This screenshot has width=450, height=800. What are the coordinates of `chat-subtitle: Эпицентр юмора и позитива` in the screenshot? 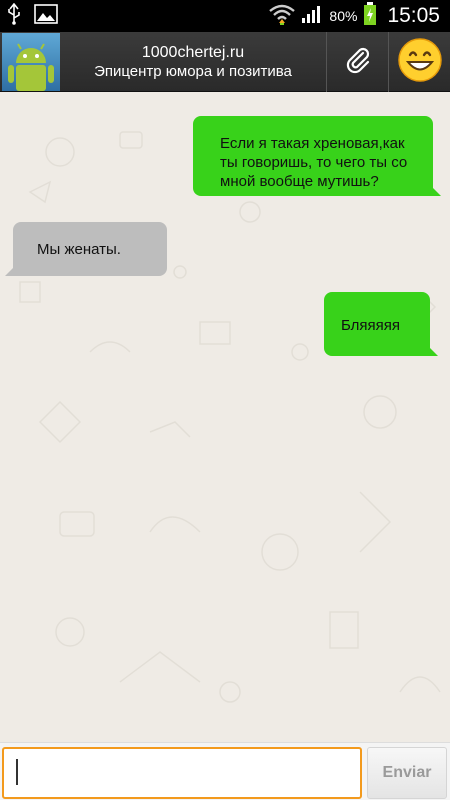 It's located at (193, 71).